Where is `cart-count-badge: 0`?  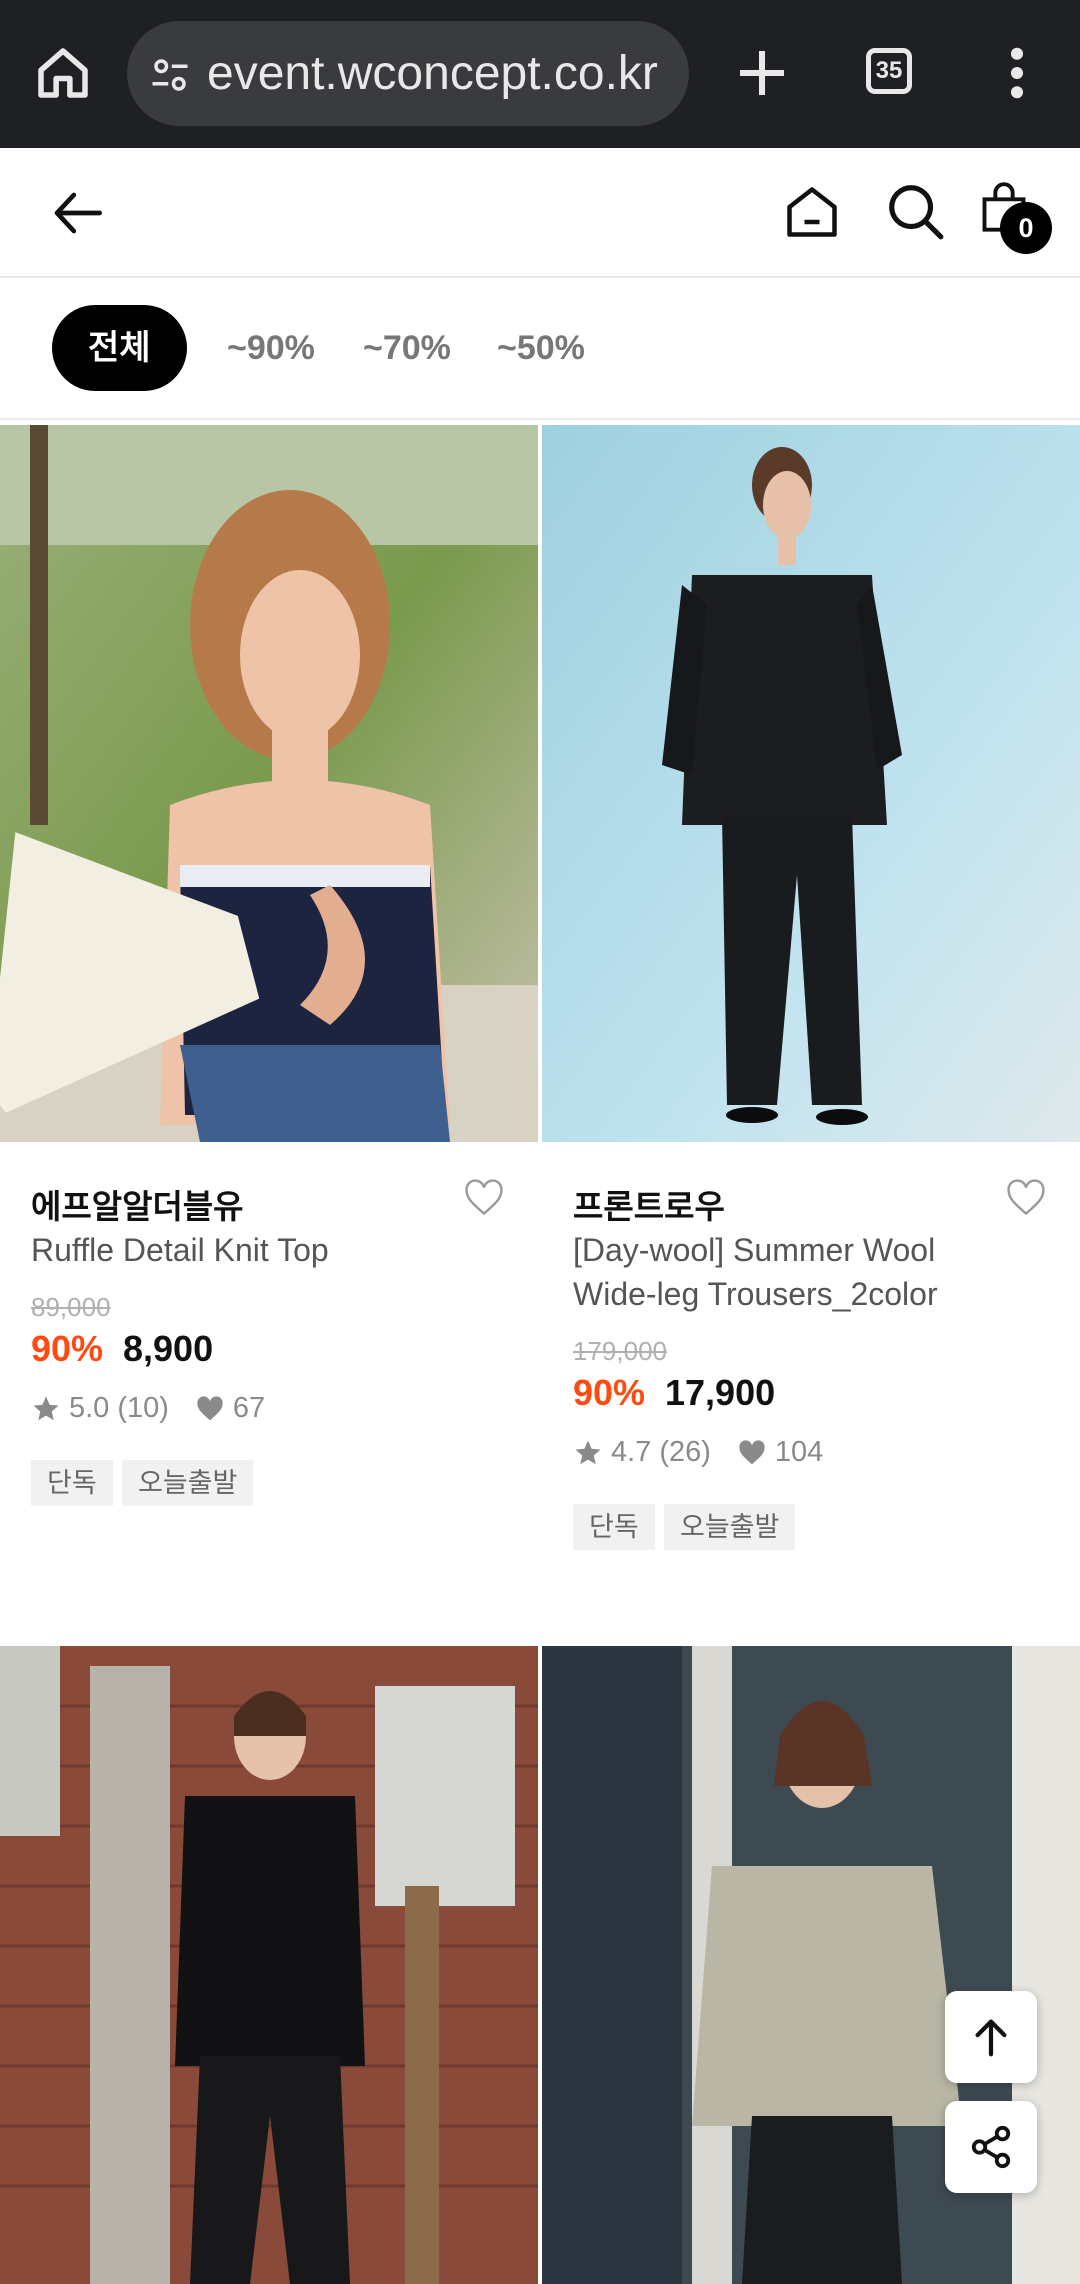
cart-count-badge: 0 is located at coordinates (1026, 228).